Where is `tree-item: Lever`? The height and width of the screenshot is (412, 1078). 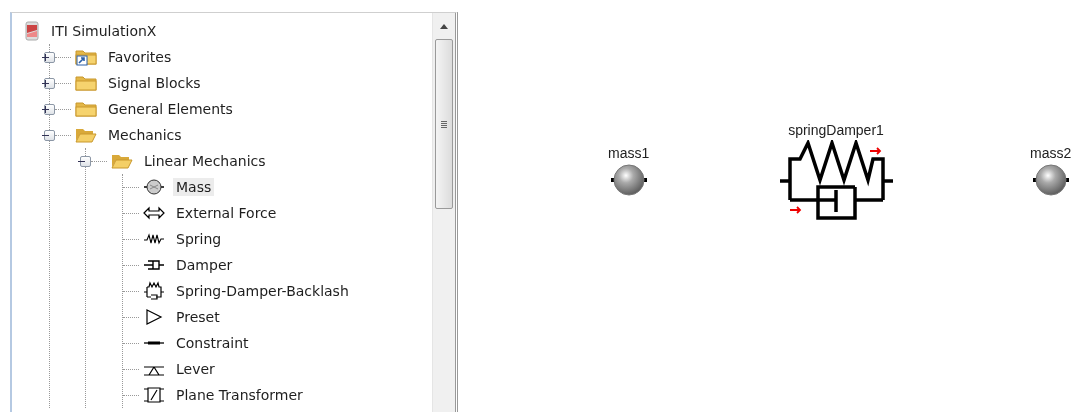 tree-item: Lever is located at coordinates (195, 369).